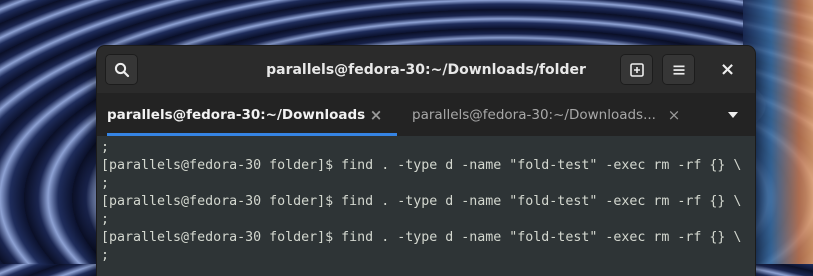 This screenshot has height=276, width=813. I want to click on search-icon, so click(121, 69).